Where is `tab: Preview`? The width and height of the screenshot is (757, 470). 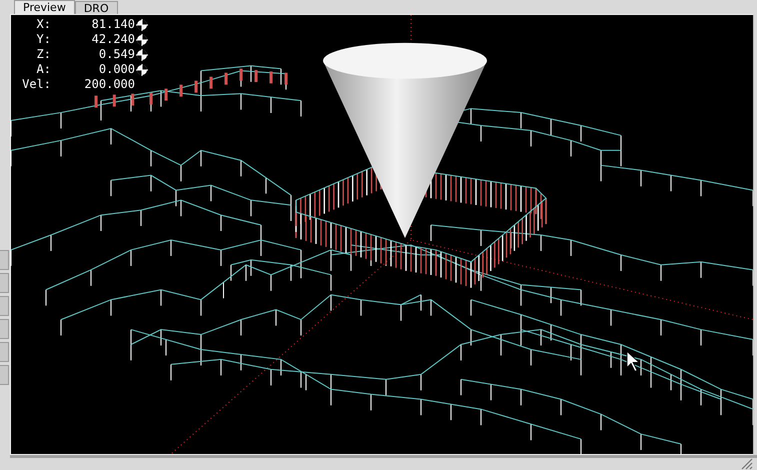
tab: Preview is located at coordinates (44, 7).